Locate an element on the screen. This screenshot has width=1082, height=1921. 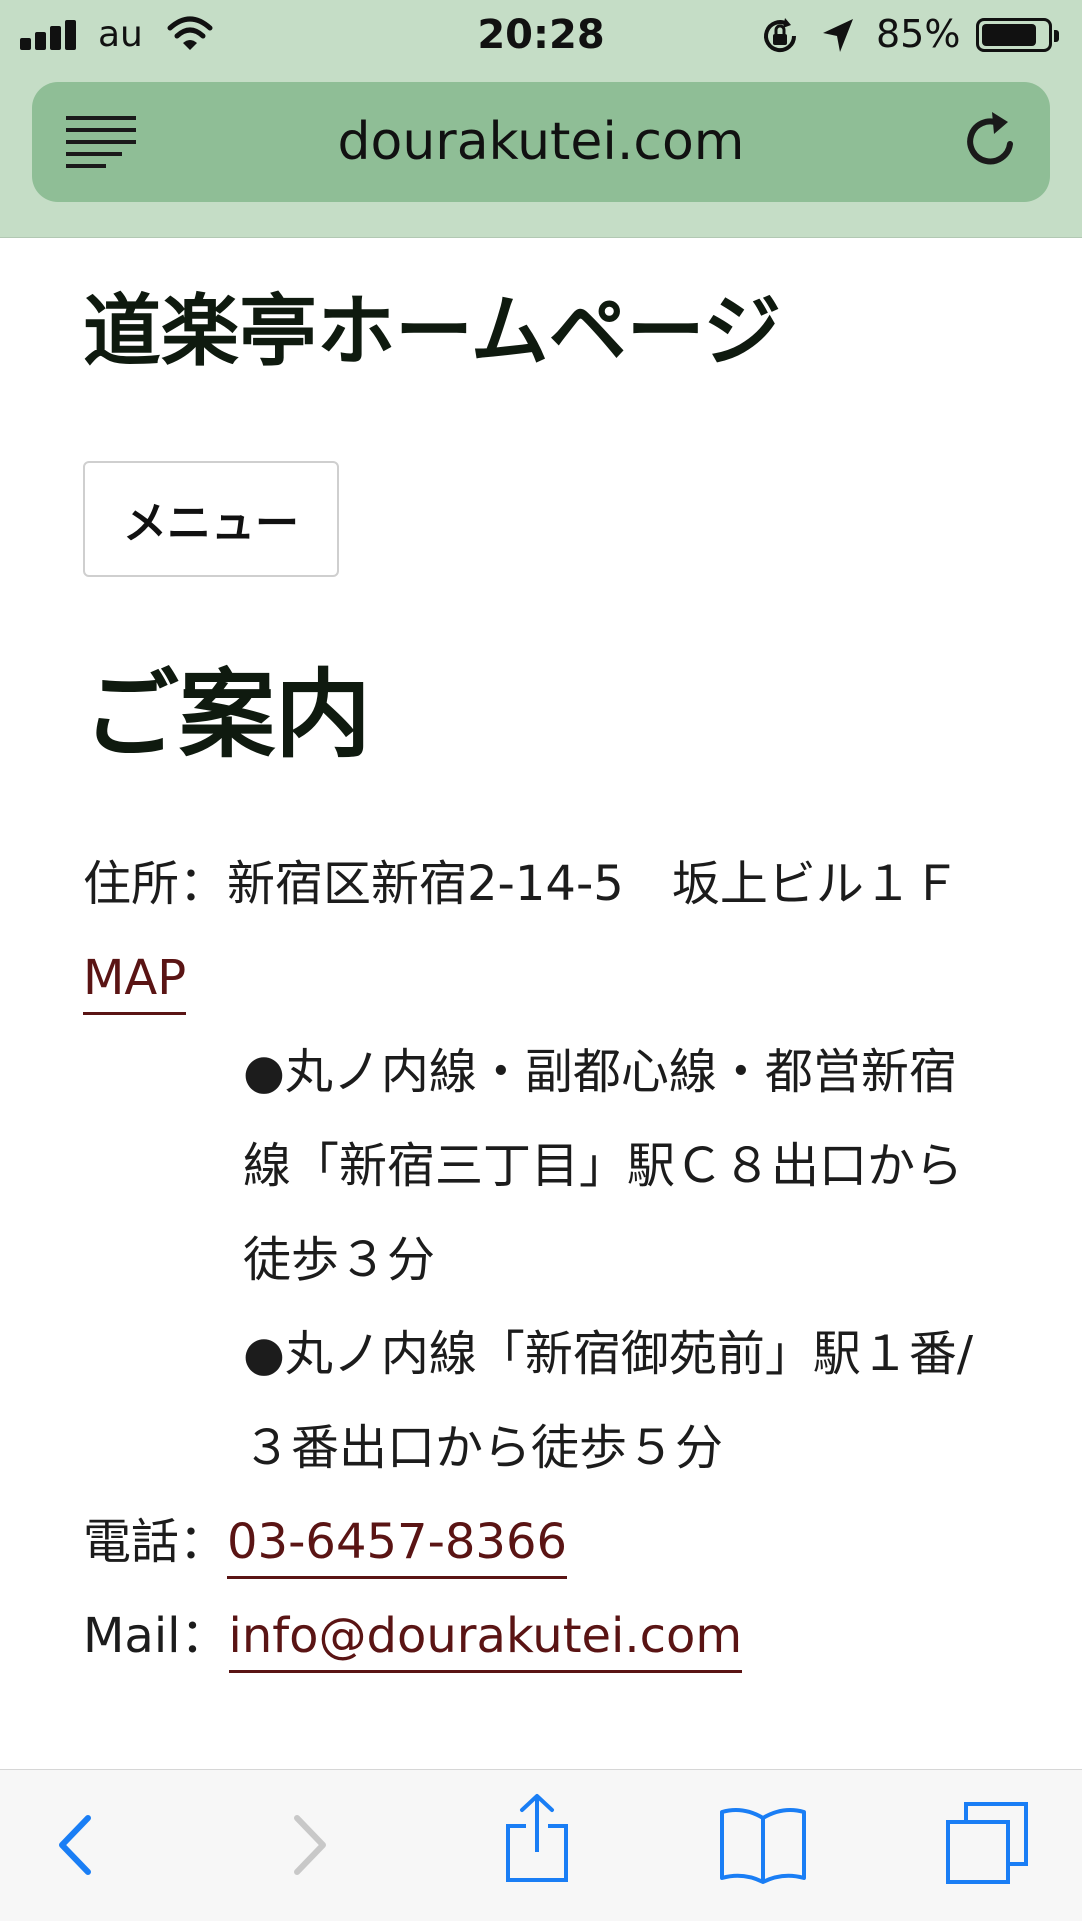
section-title: ご案内 is located at coordinates (227, 715).